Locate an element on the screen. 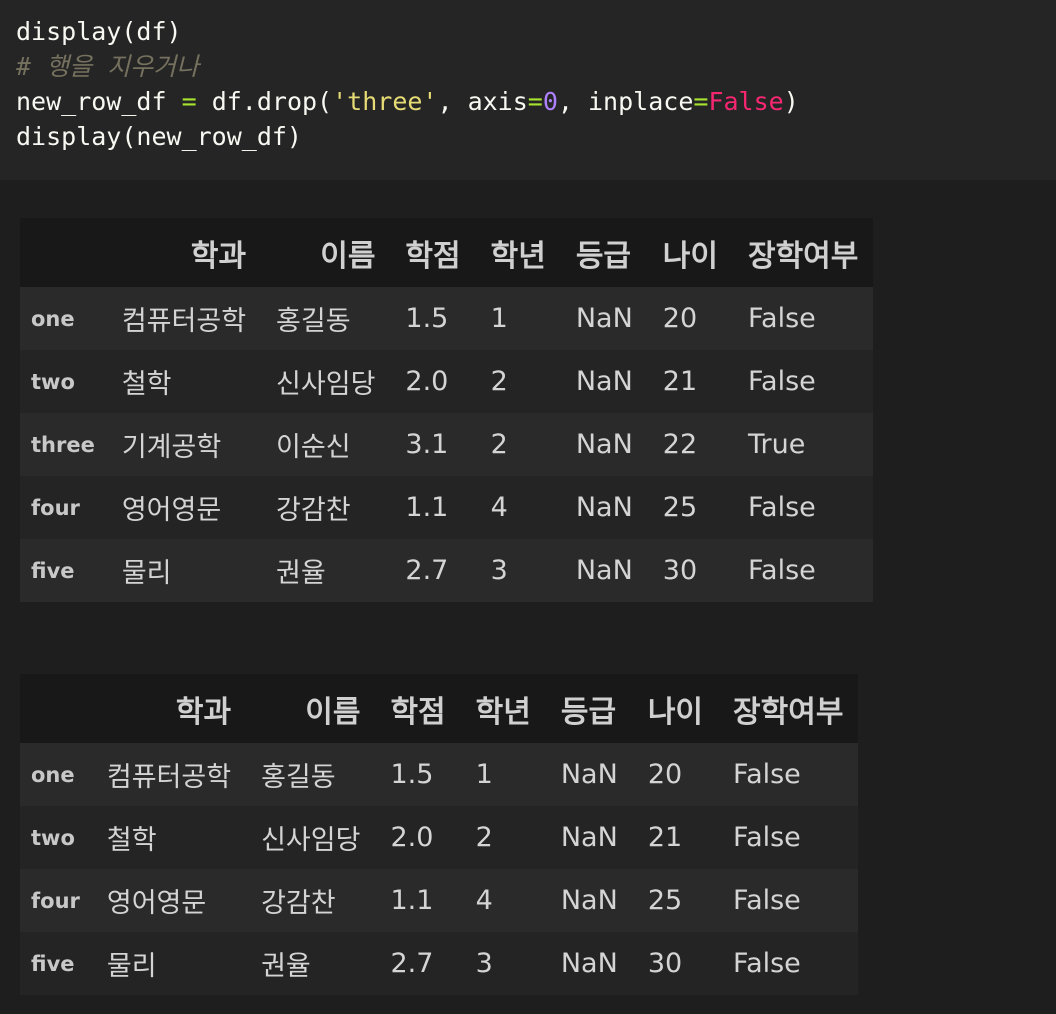 The image size is (1056, 1014). table-cell: 영어영문 is located at coordinates (156, 903).